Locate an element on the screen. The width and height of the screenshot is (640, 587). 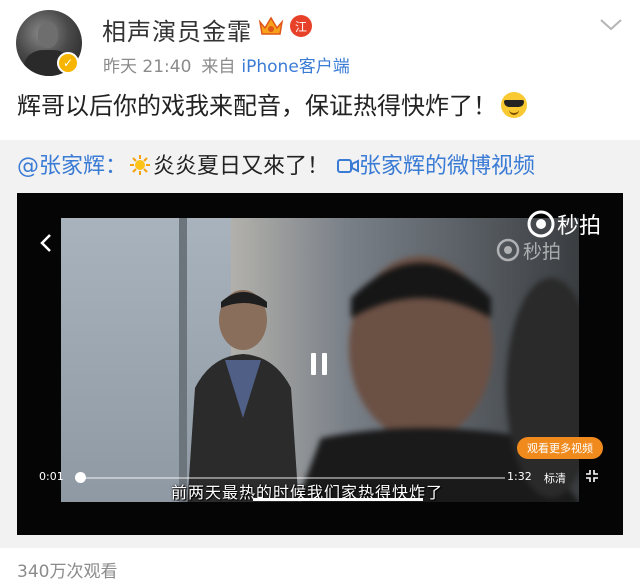
video-link: 张家辉的微博视频 is located at coordinates (447, 166).